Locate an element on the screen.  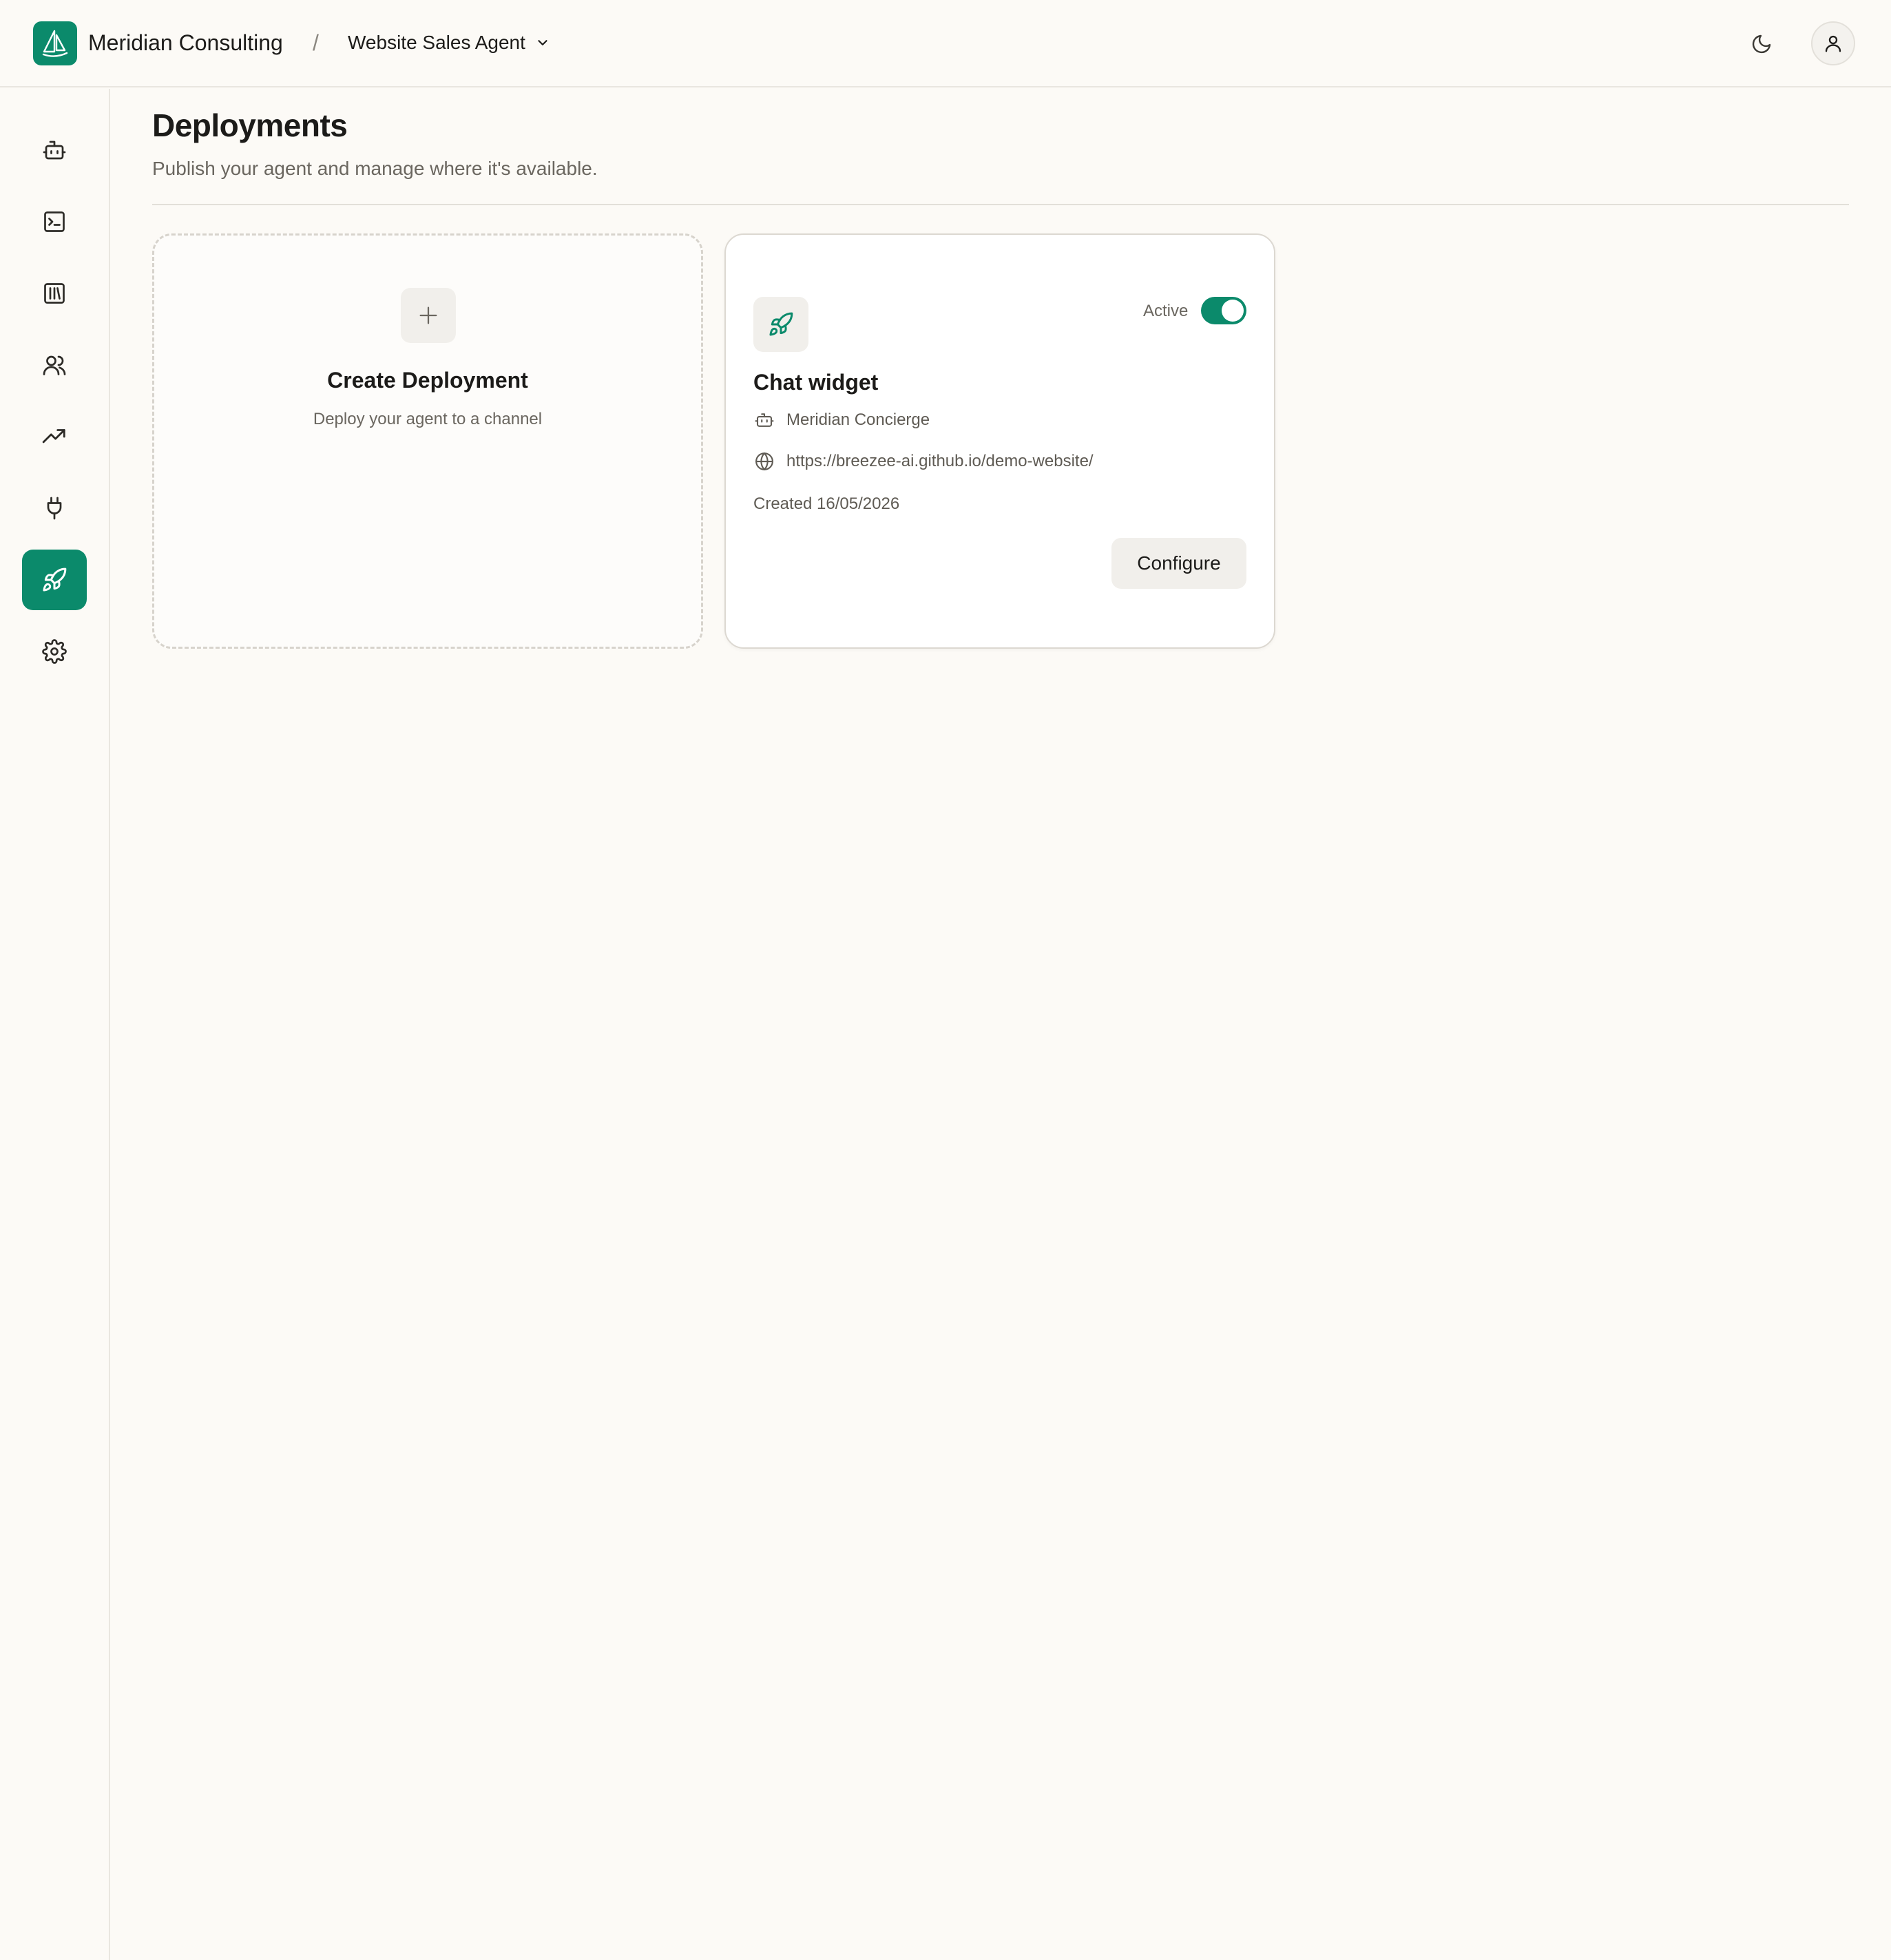
gear-icon is located at coordinates (55, 651).